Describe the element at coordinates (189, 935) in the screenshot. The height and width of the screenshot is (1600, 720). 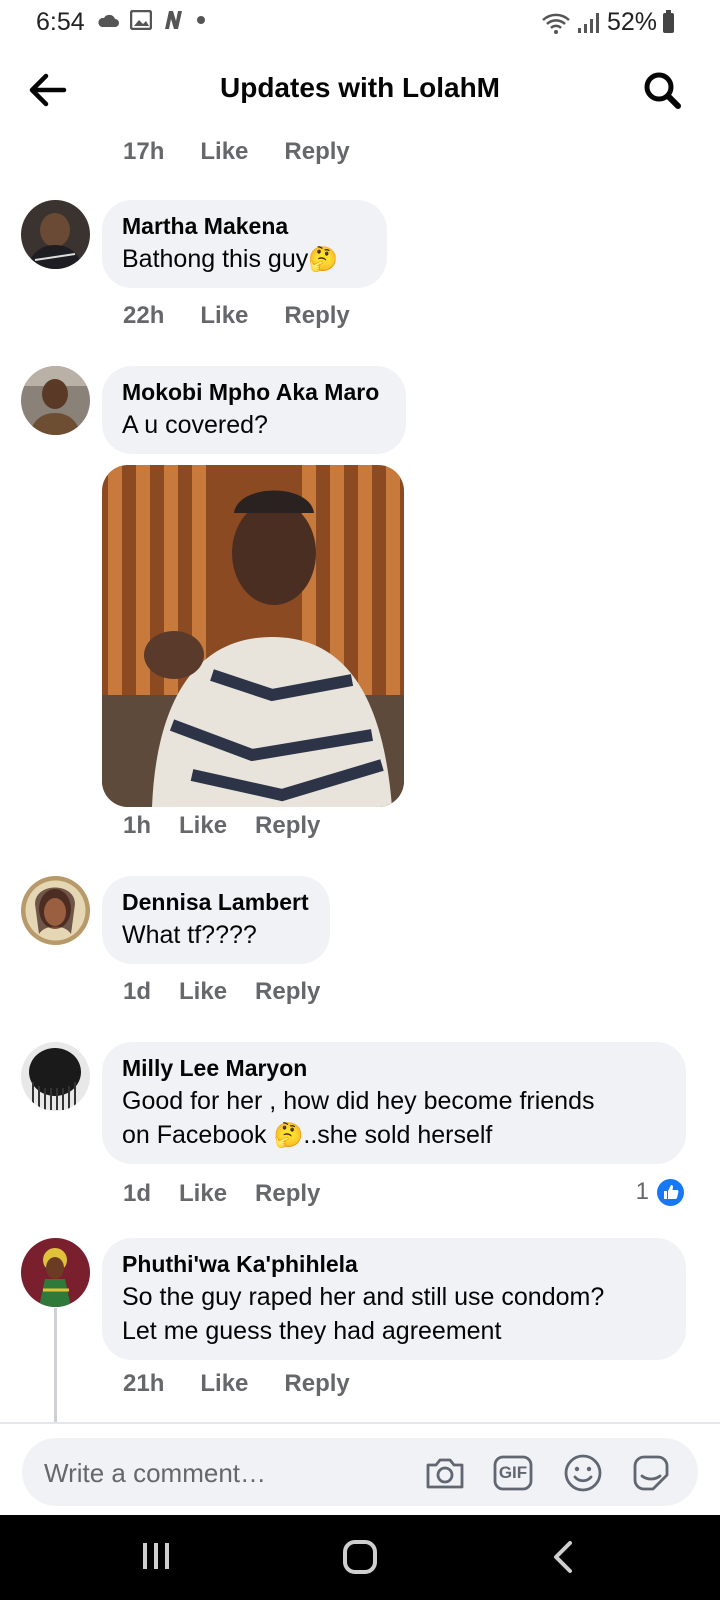
I see `comment-text: What tf????` at that location.